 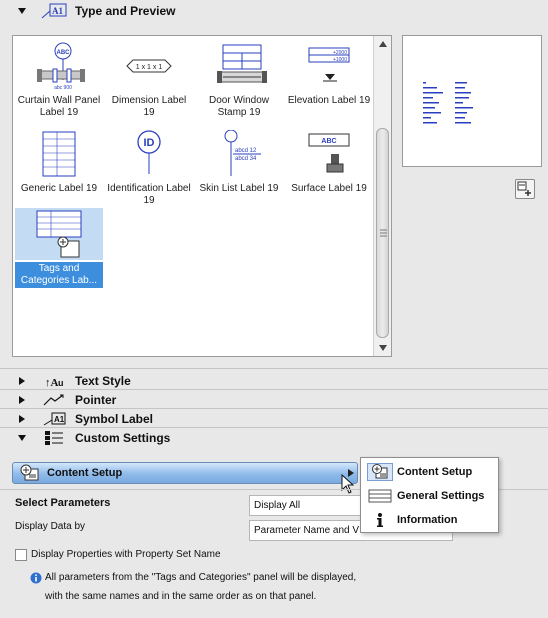 I want to click on door-window-stamp-icon, so click(x=242, y=63).